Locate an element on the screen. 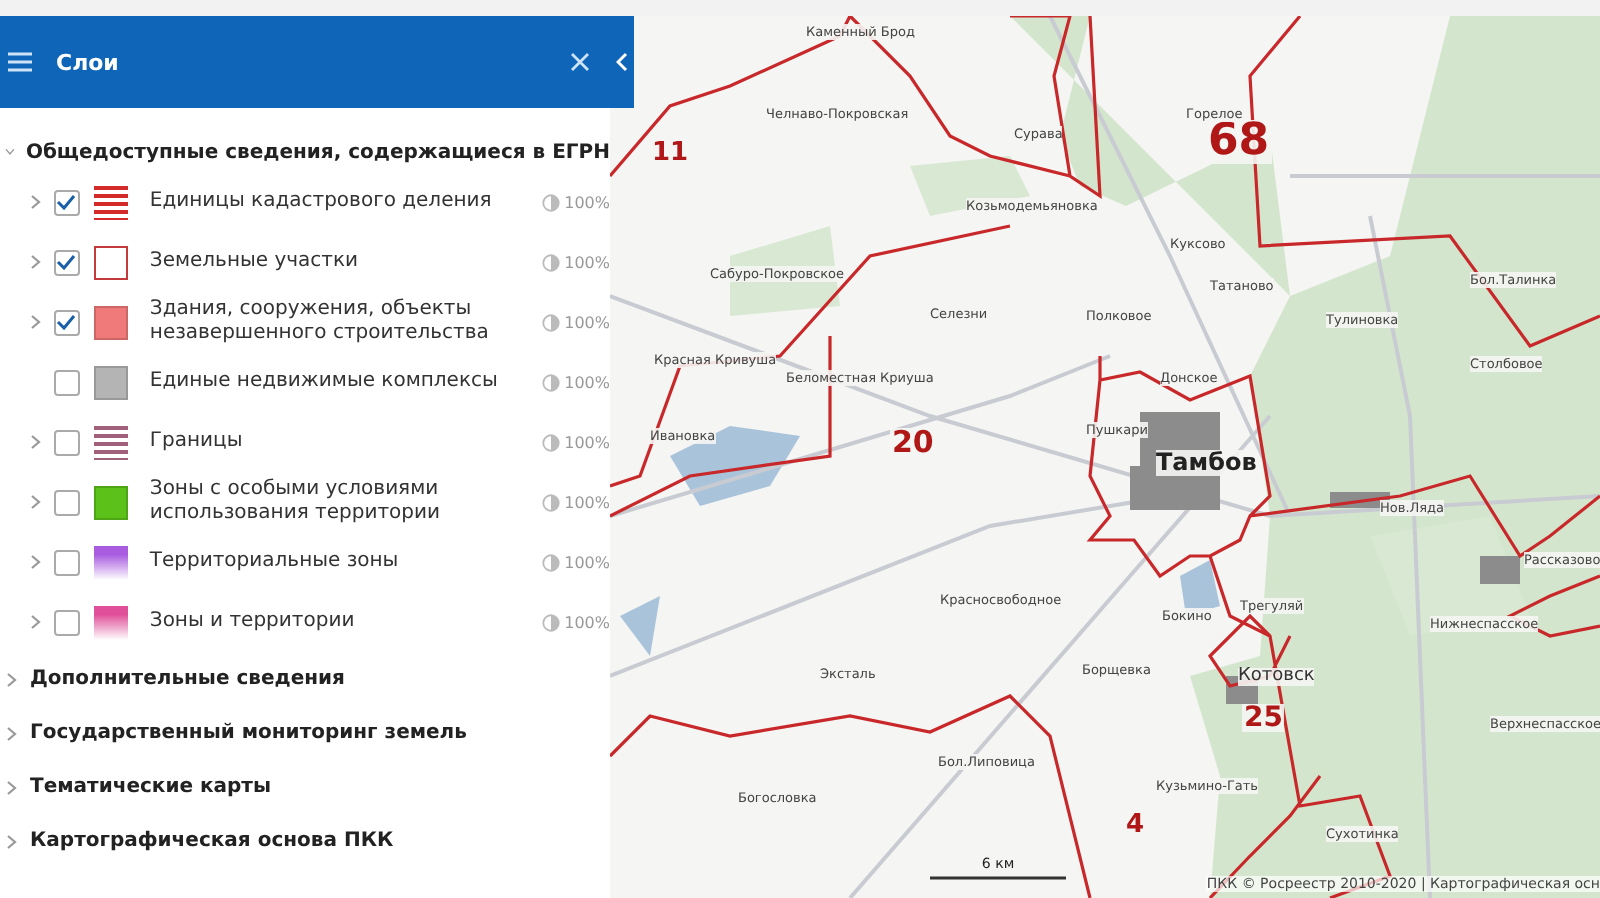 The height and width of the screenshot is (898, 1600). section-title: Тематические карты is located at coordinates (150, 787).